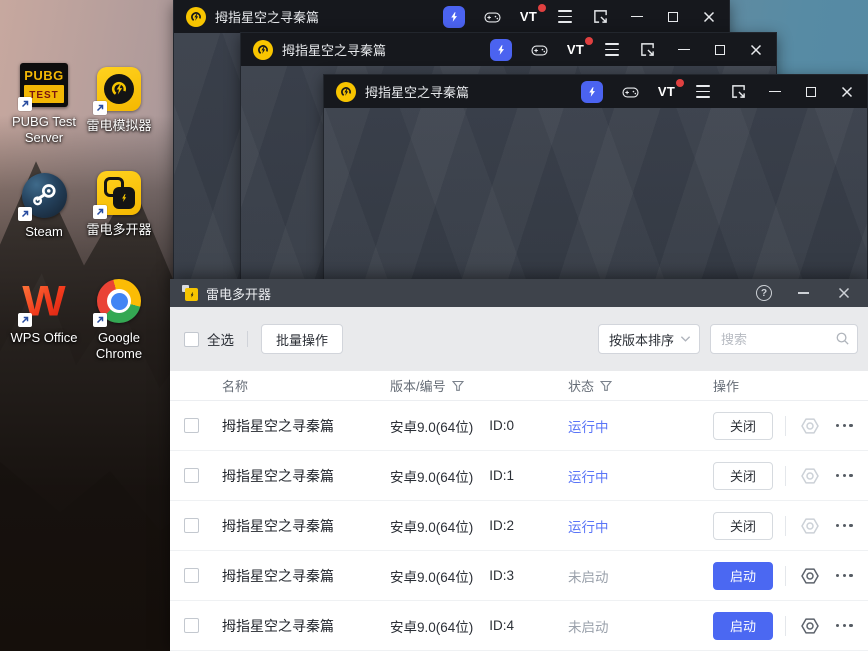  What do you see at coordinates (588, 627) in the screenshot?
I see `status-badge: 未启动` at bounding box center [588, 627].